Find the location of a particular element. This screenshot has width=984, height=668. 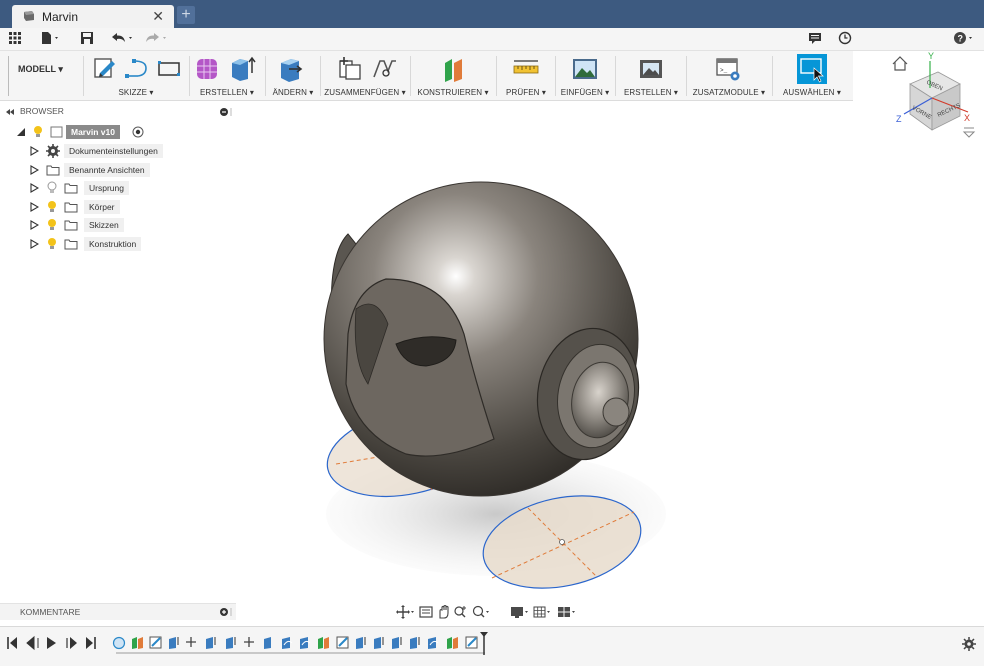

timeline-marker is located at coordinates (484, 643).